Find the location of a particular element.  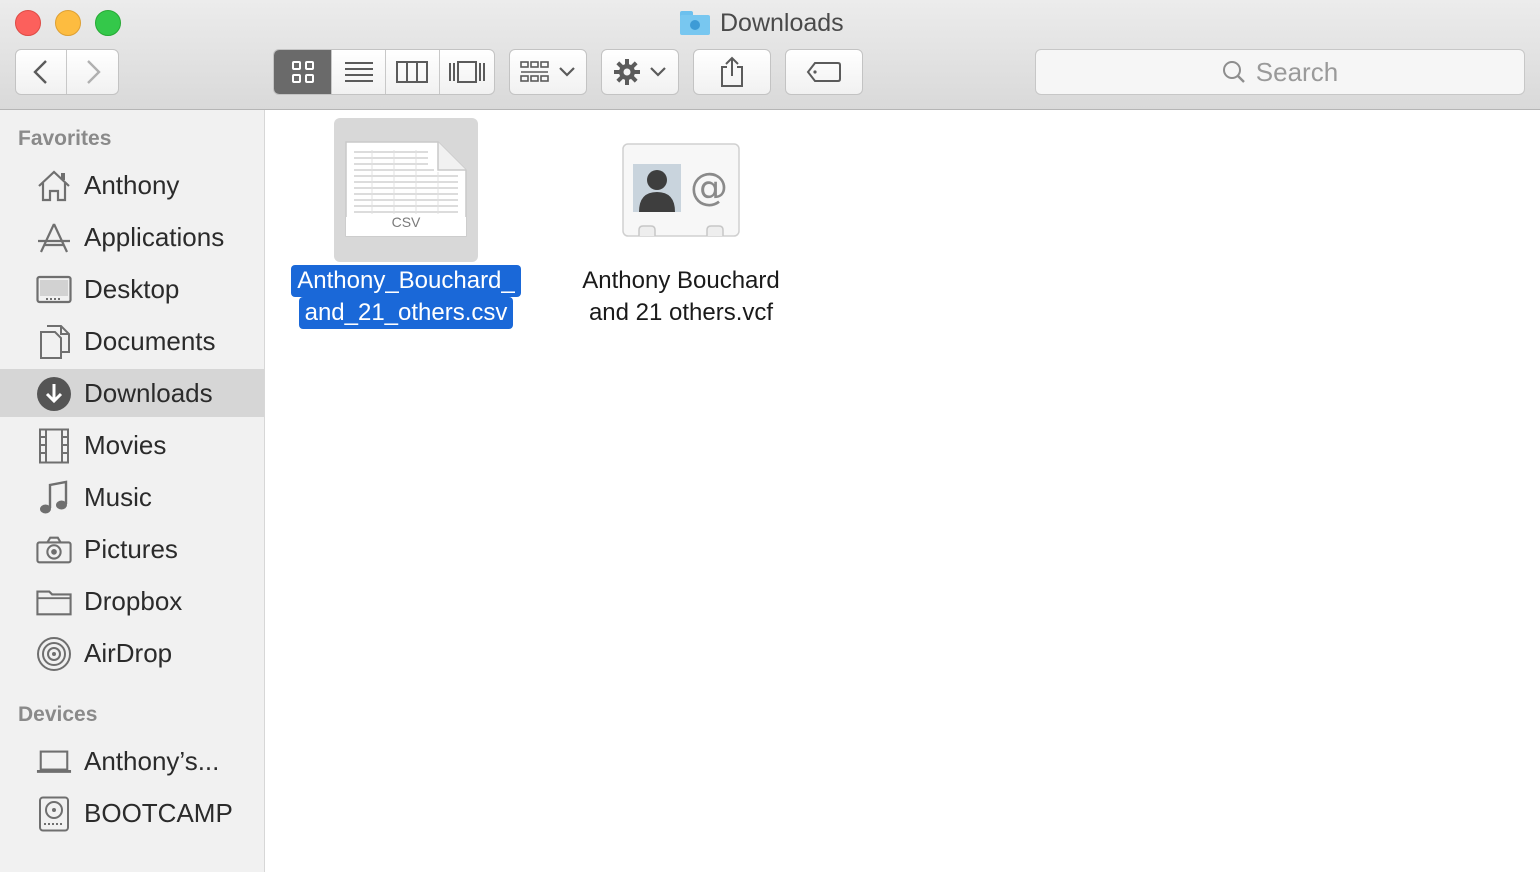

file-name-csv: Anthony_Bouchard_ and_21_others.csv is located at coordinates (406, 297).